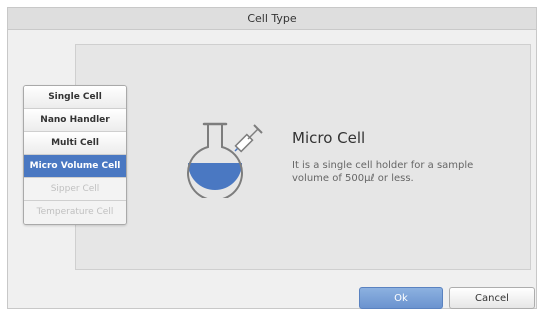  I want to click on cell-type-micro-volume-cell: Micro Volume Cell, so click(75, 166).